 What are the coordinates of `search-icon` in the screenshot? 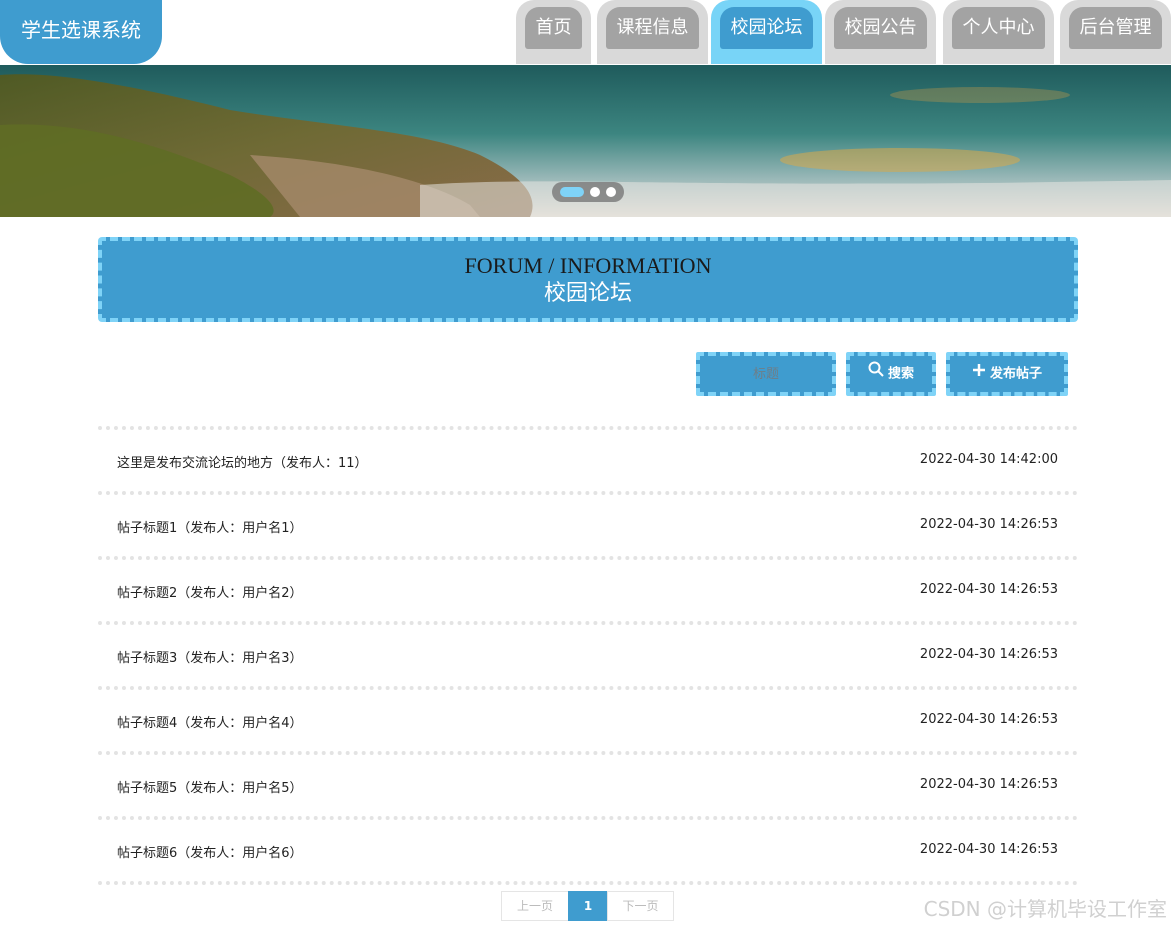 It's located at (876, 374).